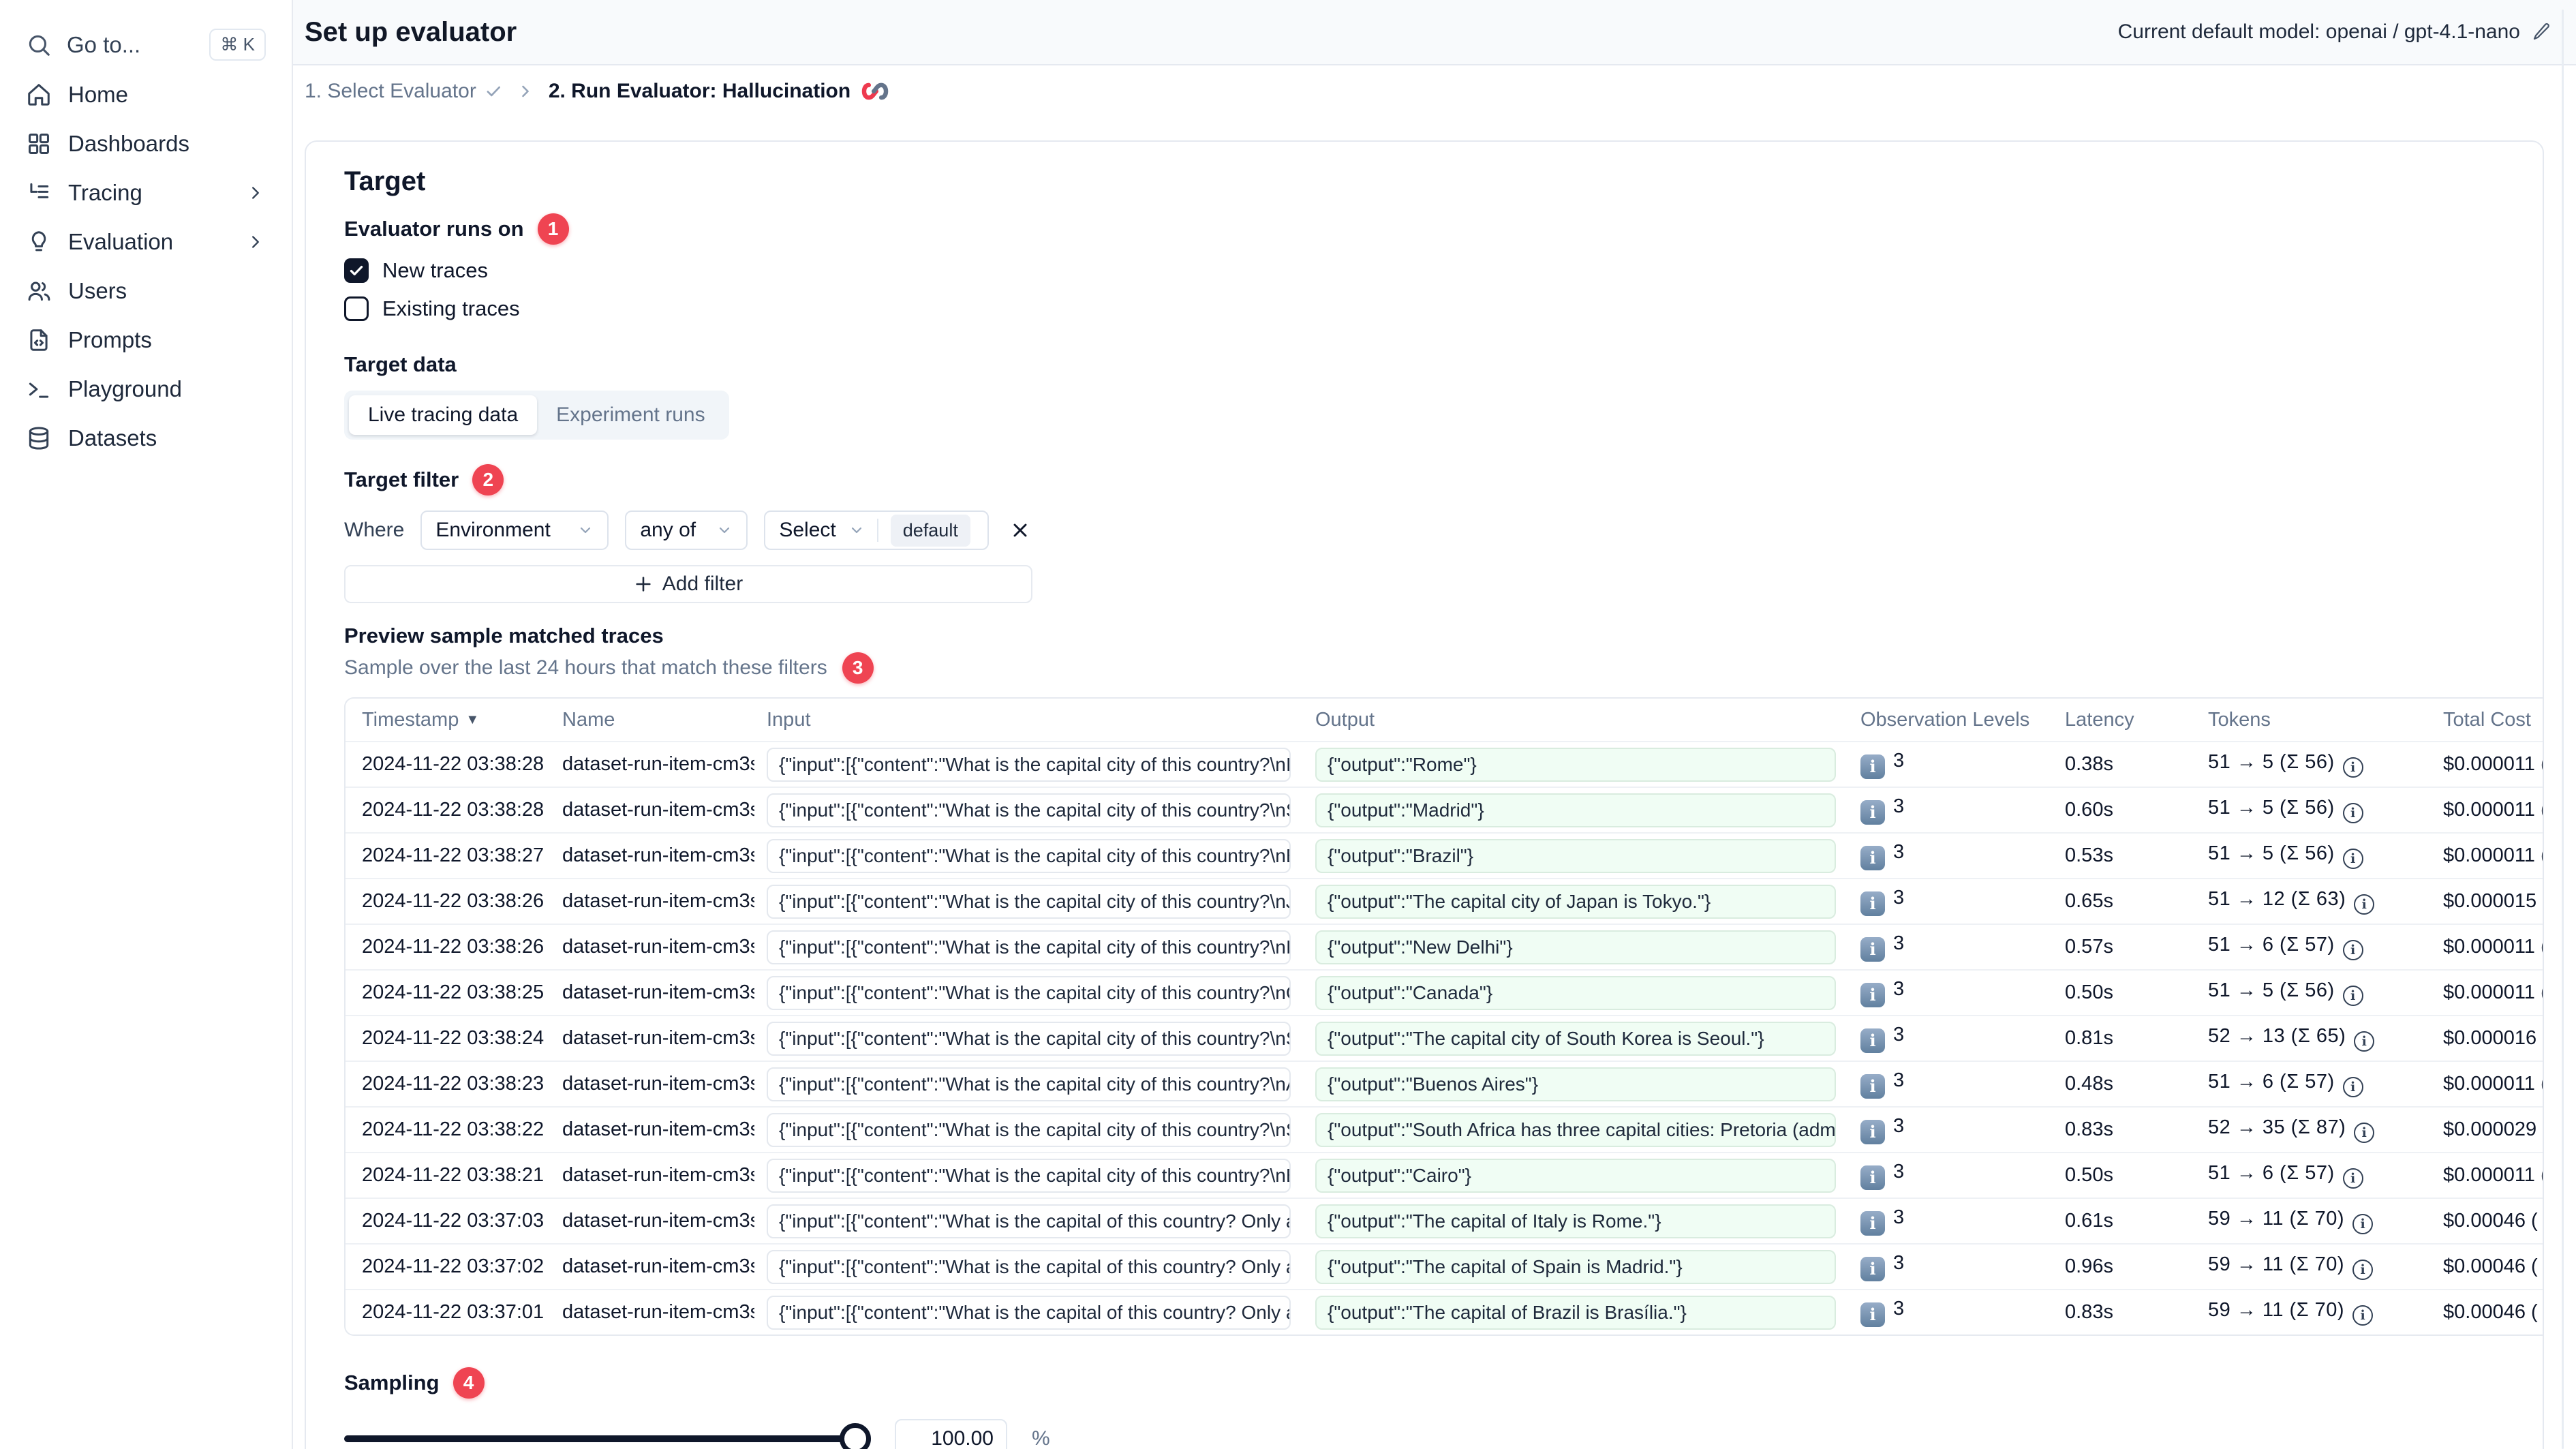 This screenshot has height=1449, width=2576. I want to click on sidebar-item-playground: Playground, so click(146, 389).